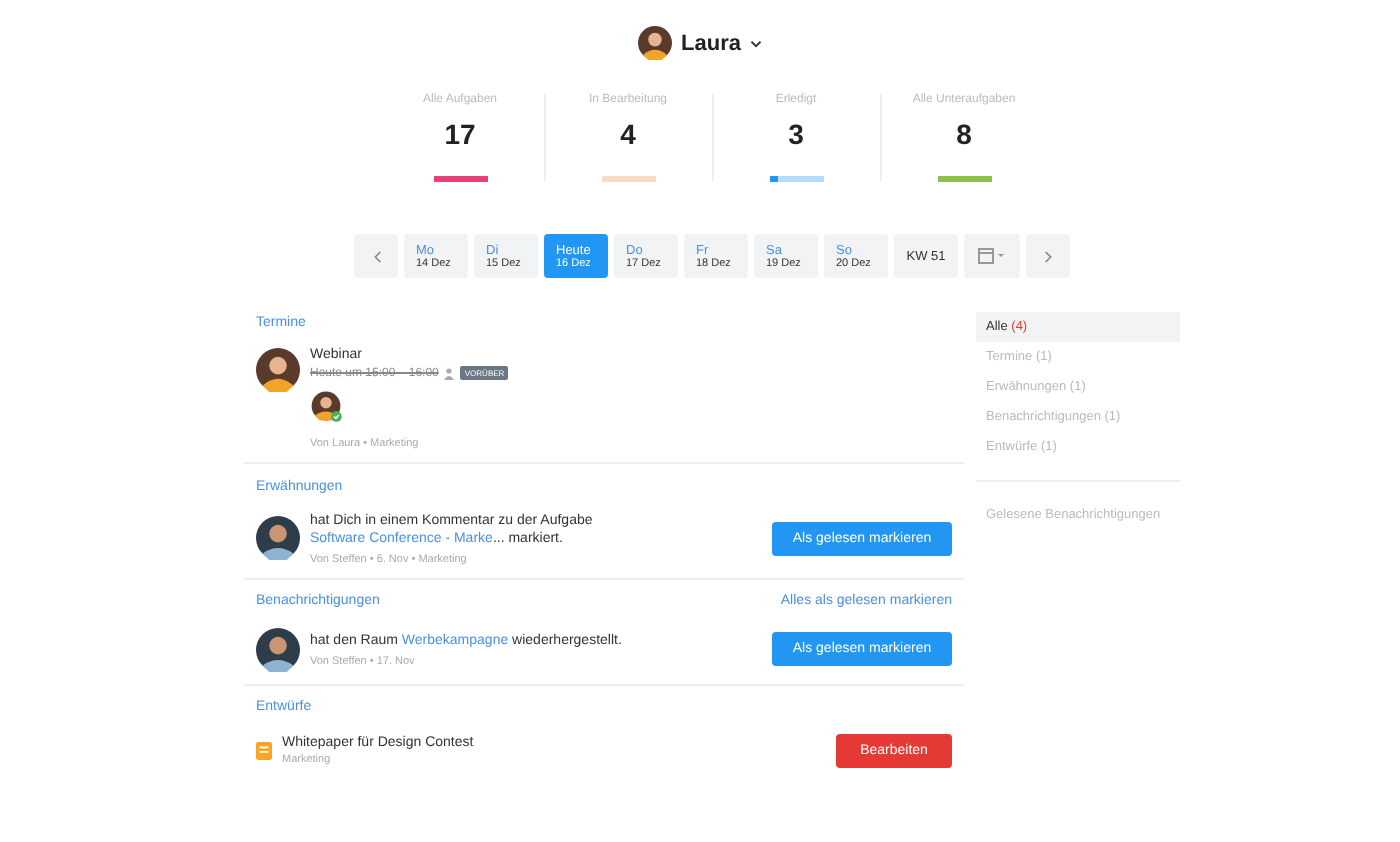  I want to click on user-name: Laura, so click(711, 43).